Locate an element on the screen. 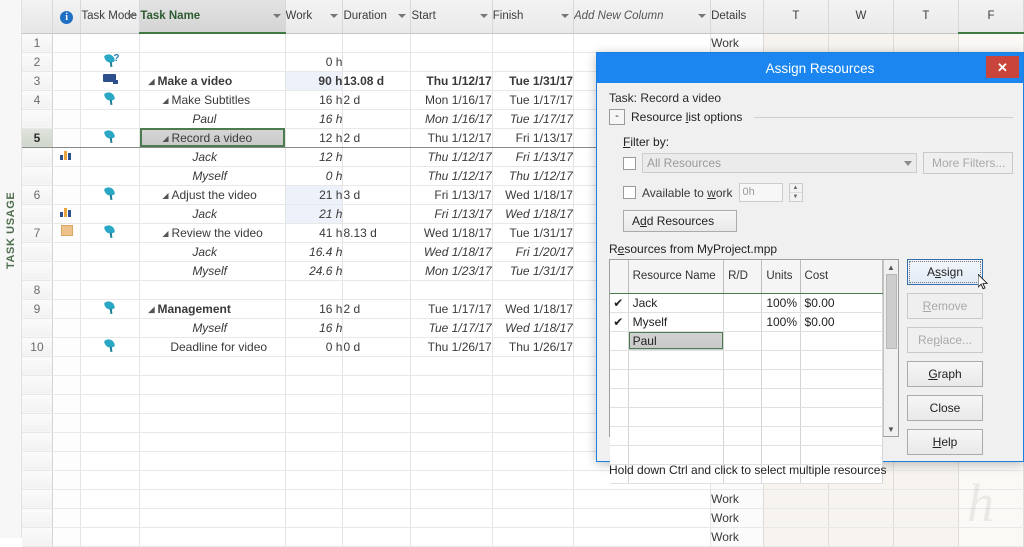  header-add-new-column: Add New Column is located at coordinates (642, 17).